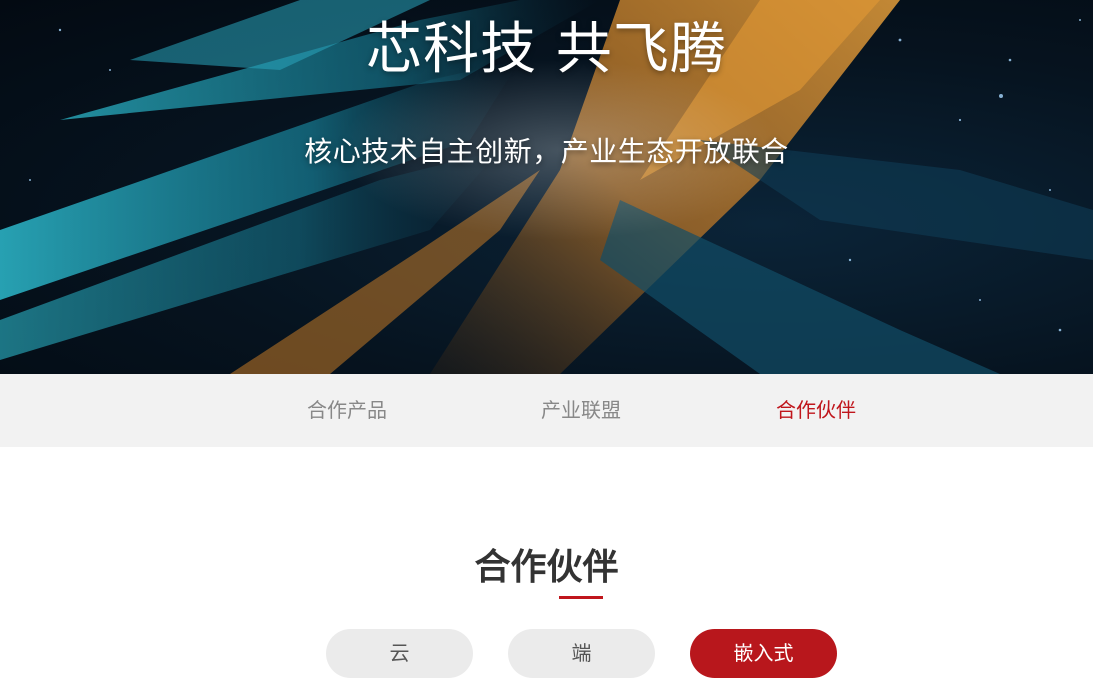 The height and width of the screenshot is (693, 1093). I want to click on hero-title: 芯科技 共飞腾, so click(546, 49).